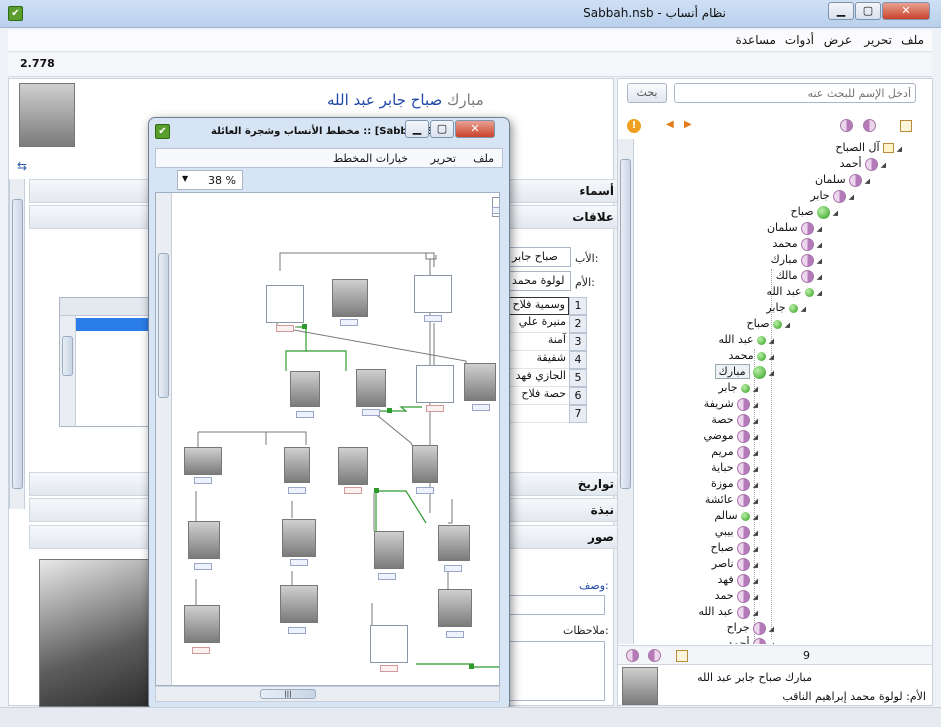 The width and height of the screenshot is (941, 727). Describe the element at coordinates (634, 126) in the screenshot. I see `warning-icon: !` at that location.